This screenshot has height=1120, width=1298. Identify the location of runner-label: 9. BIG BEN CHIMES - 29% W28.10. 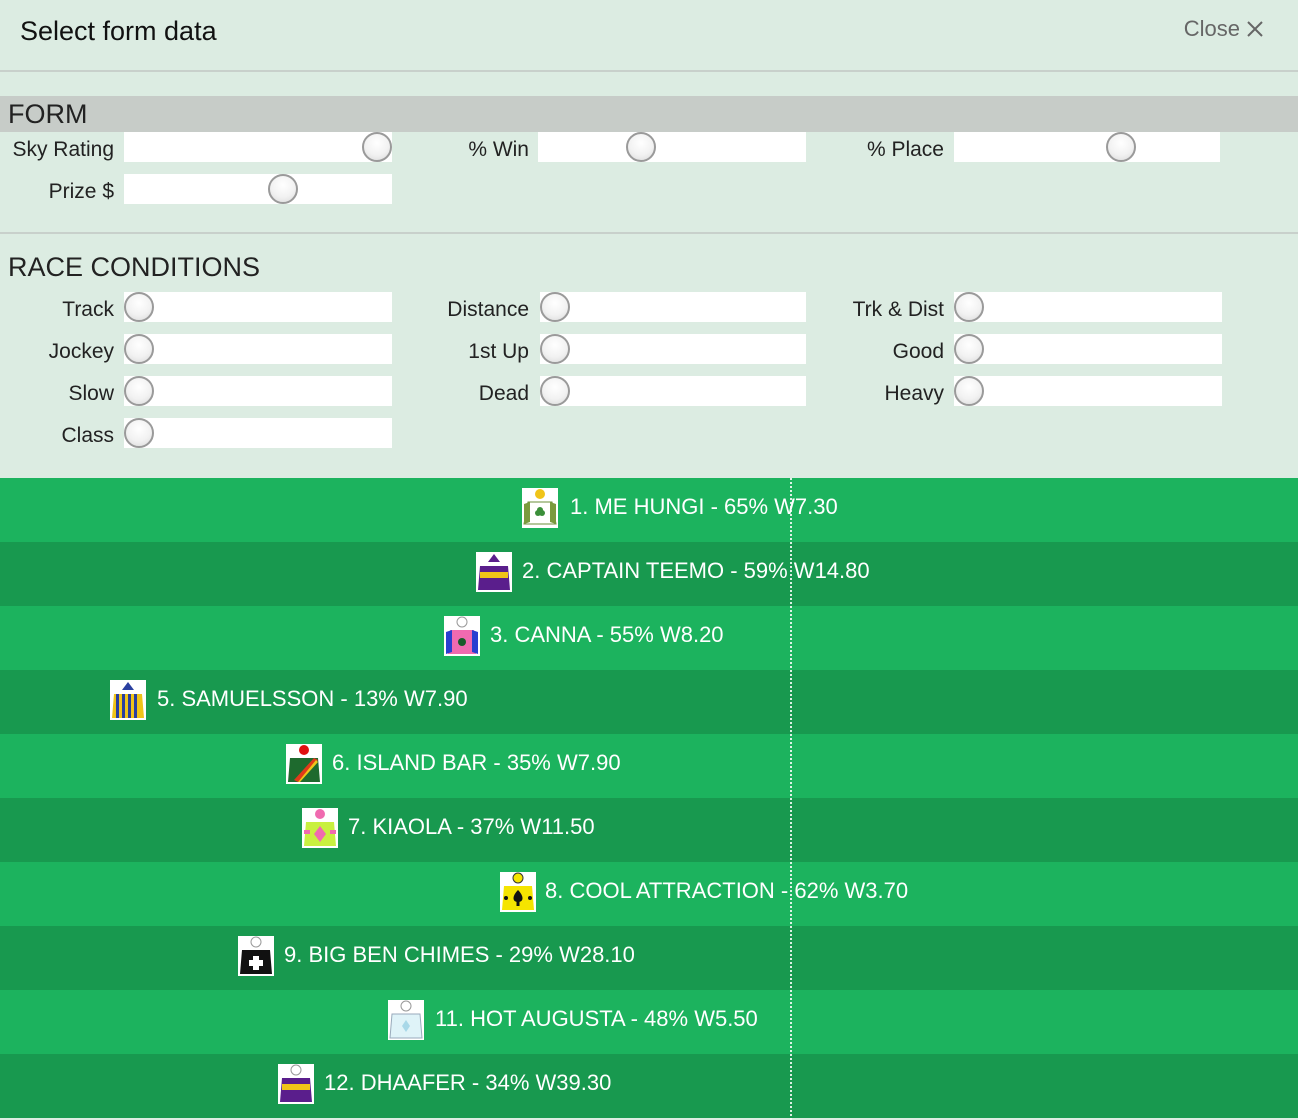
(459, 954).